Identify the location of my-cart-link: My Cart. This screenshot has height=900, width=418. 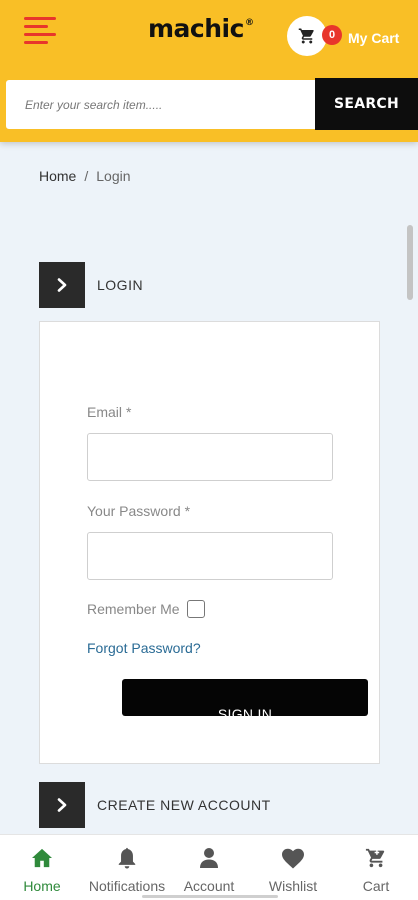
(373, 38).